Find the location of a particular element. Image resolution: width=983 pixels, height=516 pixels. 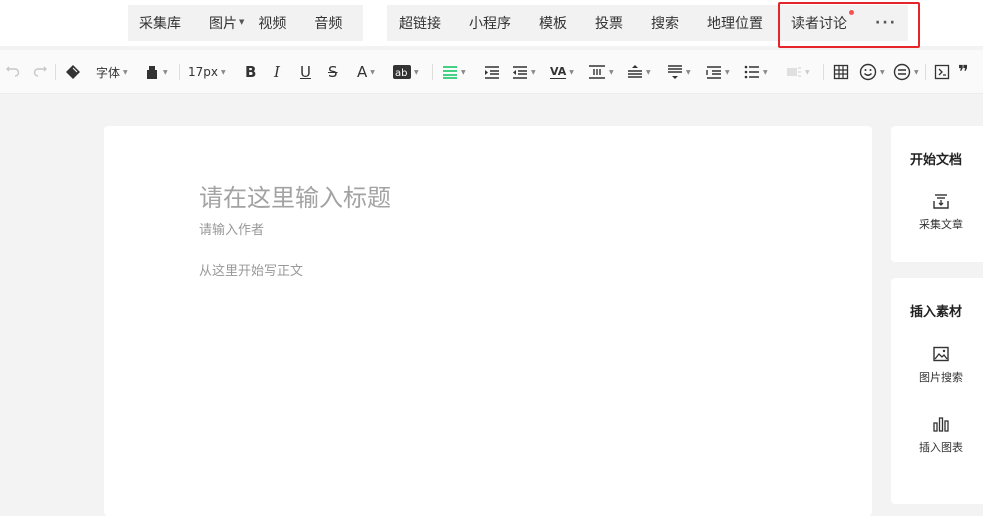

align-justify-icon: ▼ is located at coordinates (454, 72).